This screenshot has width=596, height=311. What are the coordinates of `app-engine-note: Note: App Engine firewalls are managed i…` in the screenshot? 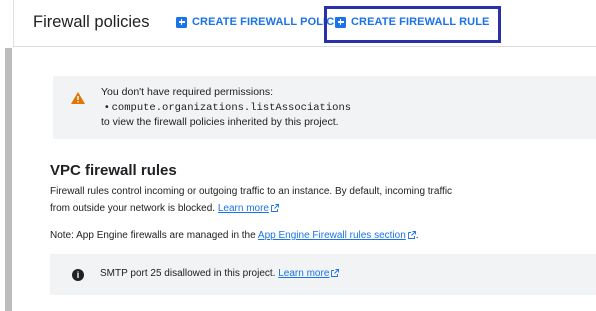 It's located at (234, 236).